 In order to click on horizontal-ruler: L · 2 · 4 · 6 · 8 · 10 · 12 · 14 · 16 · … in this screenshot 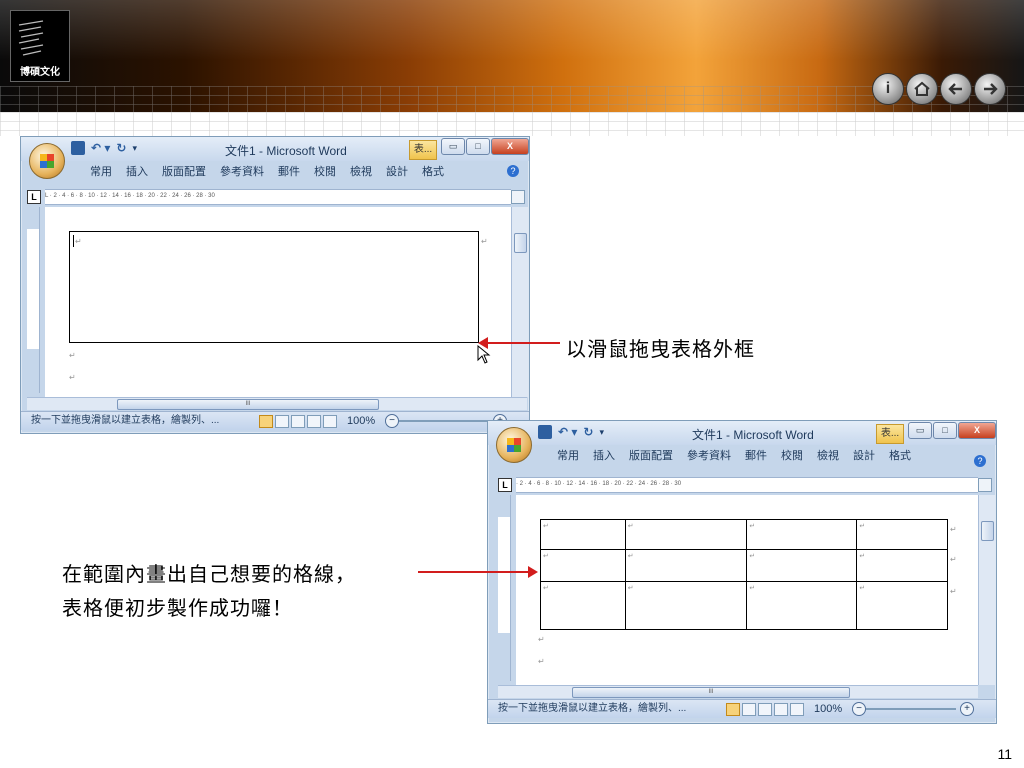, I will do `click(278, 197)`.